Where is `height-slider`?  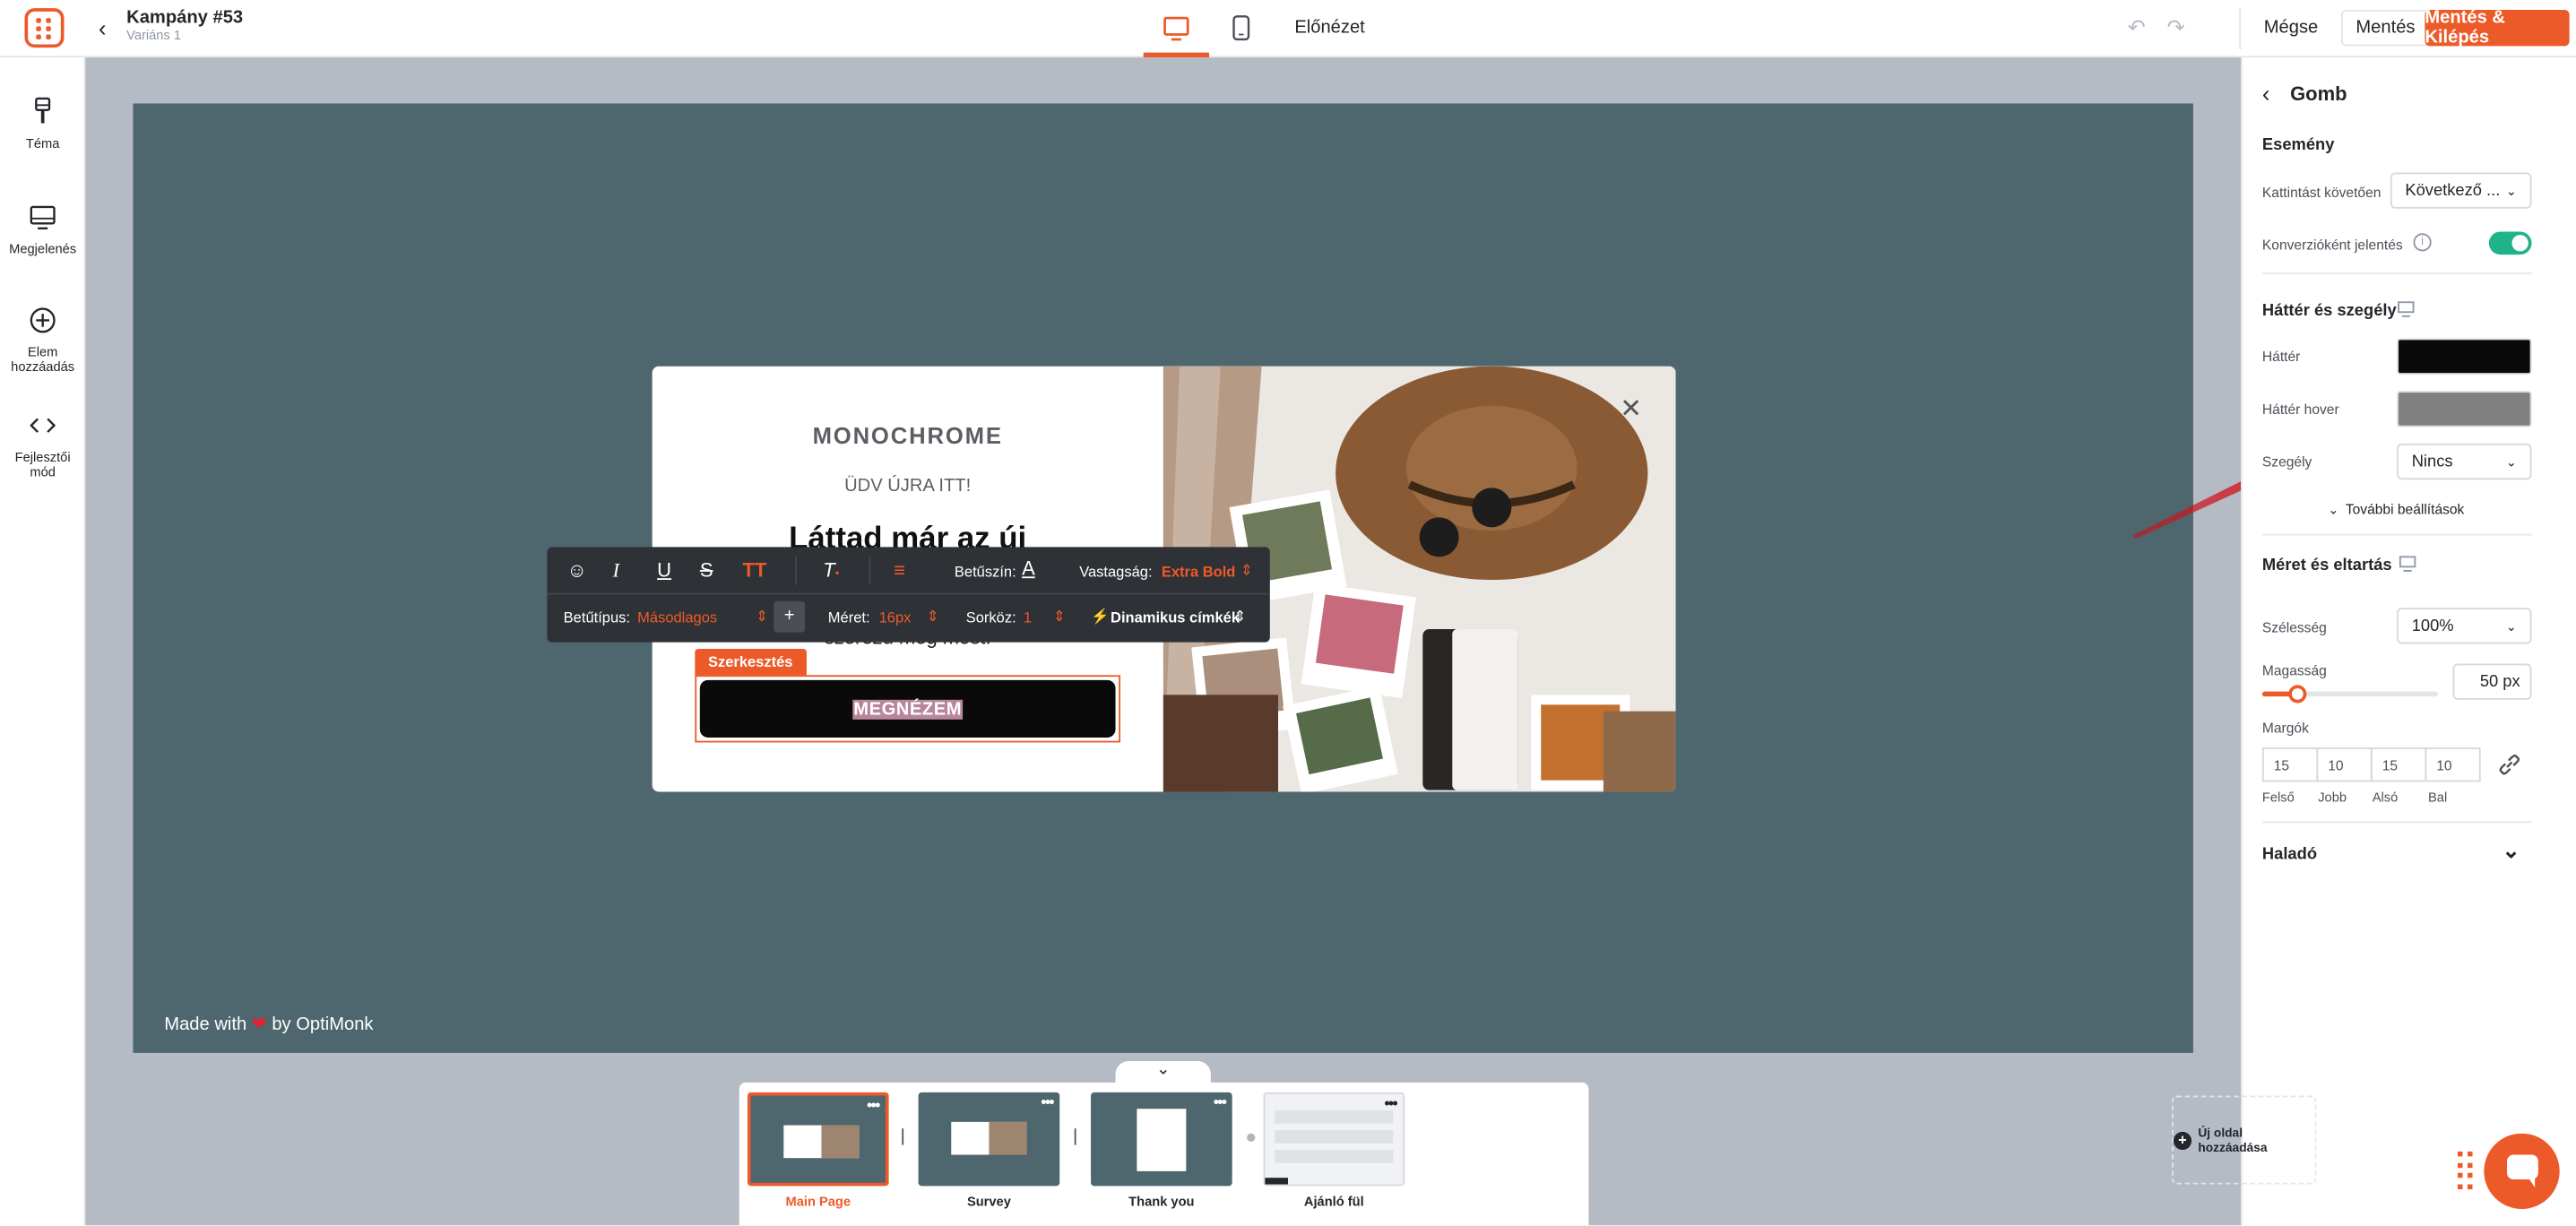
height-slider is located at coordinates (2350, 695).